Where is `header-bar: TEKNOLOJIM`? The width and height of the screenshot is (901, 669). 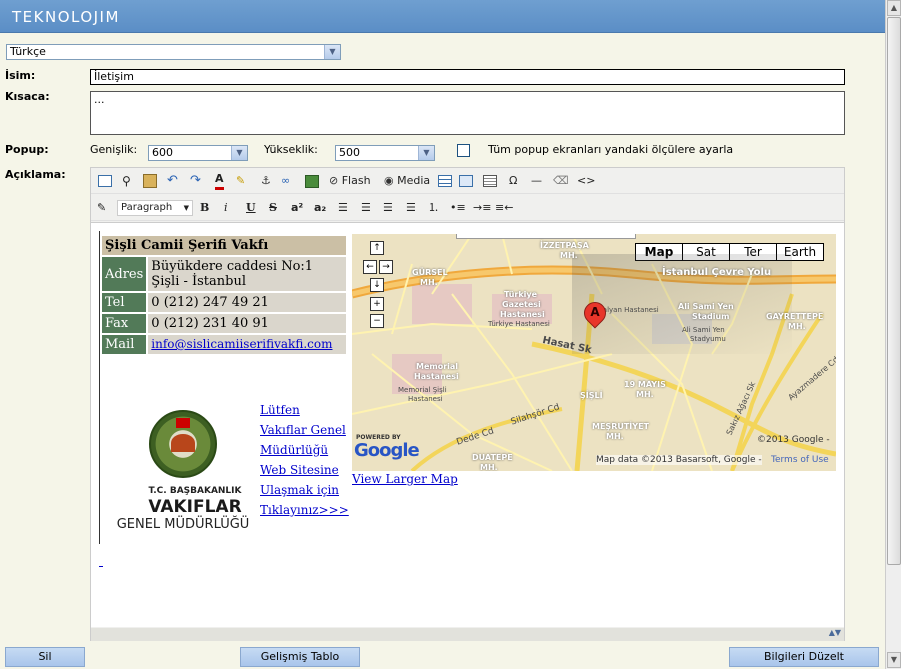
header-bar: TEKNOLOJIM is located at coordinates (442, 16).